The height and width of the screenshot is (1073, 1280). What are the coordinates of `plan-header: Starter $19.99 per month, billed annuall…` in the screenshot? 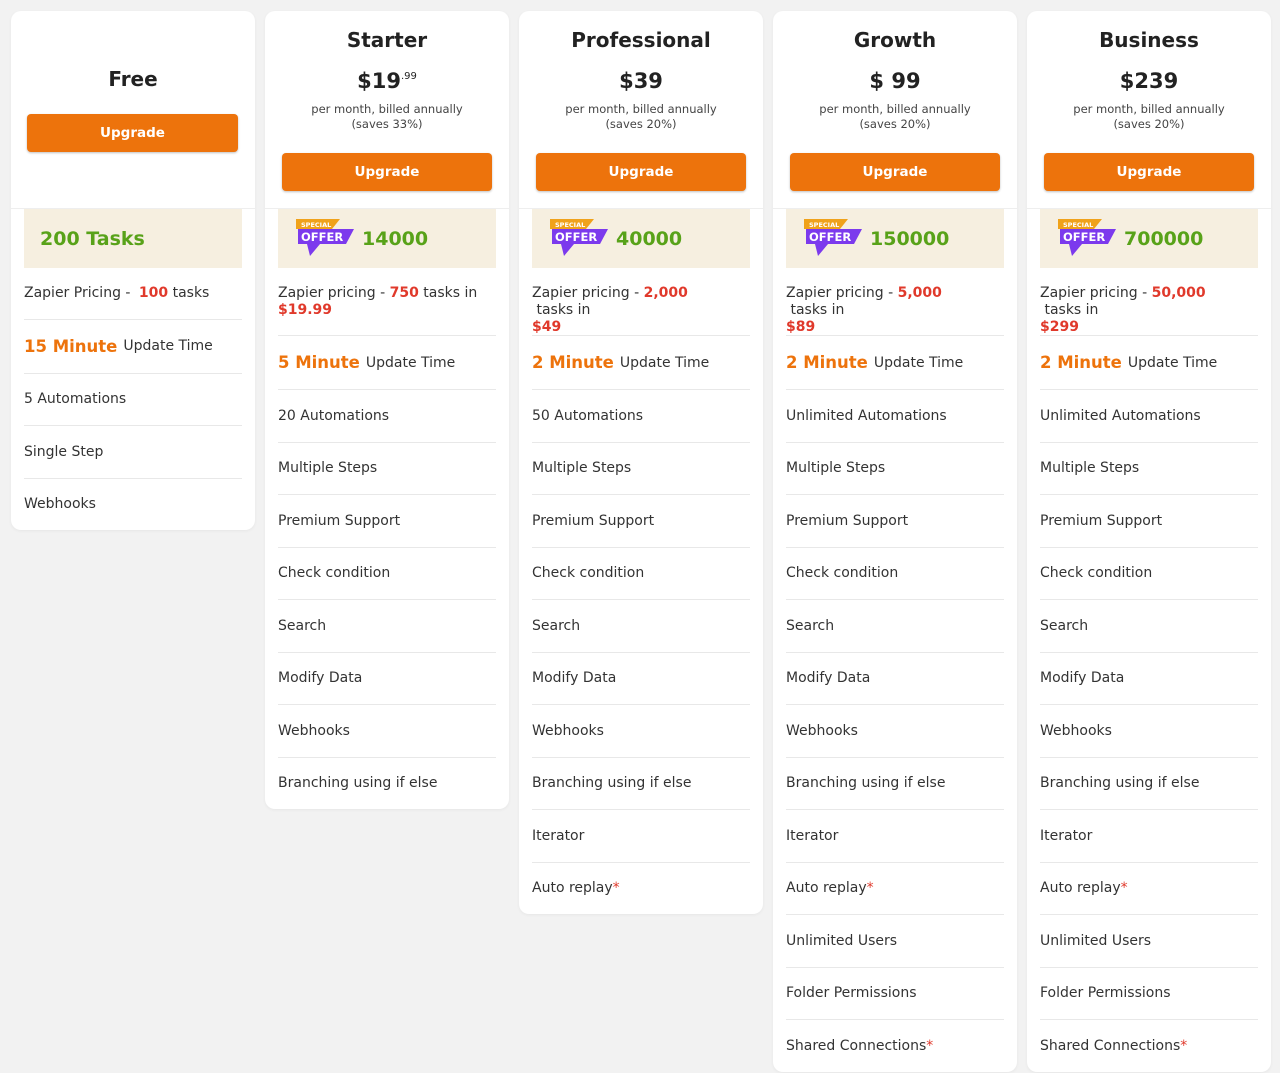 It's located at (387, 110).